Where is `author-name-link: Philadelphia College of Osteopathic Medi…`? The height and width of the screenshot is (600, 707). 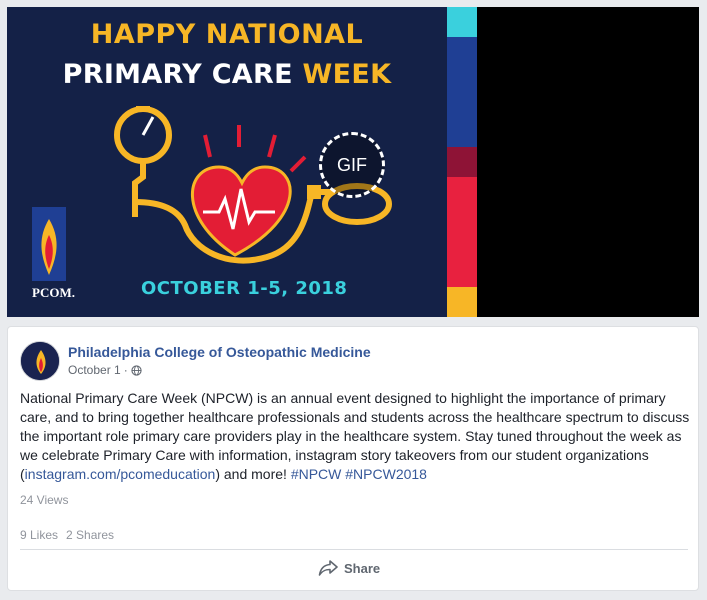 author-name-link: Philadelphia College of Osteopathic Medi… is located at coordinates (219, 352).